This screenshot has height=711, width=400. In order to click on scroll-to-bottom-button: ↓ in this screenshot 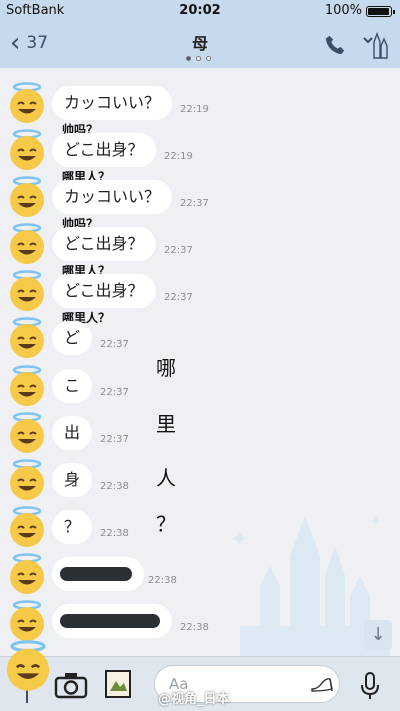, I will do `click(378, 635)`.